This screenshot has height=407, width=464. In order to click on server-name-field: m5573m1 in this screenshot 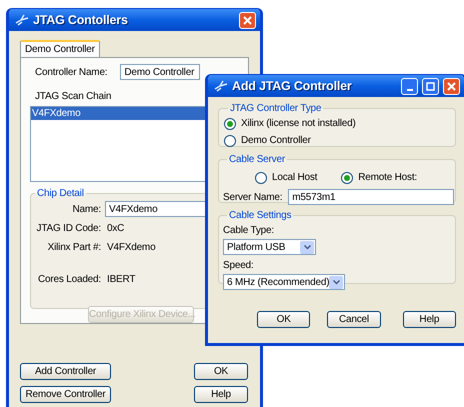, I will do `click(371, 197)`.